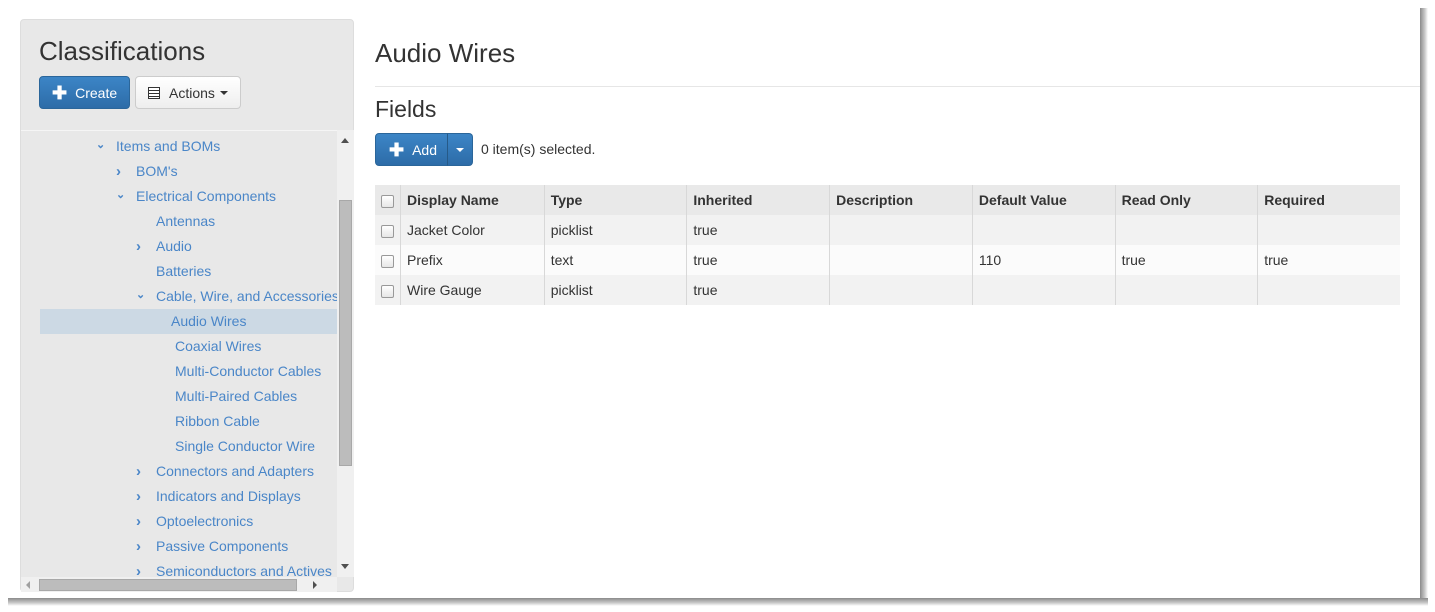  I want to click on add-options-dropdown-toggle, so click(460, 149).